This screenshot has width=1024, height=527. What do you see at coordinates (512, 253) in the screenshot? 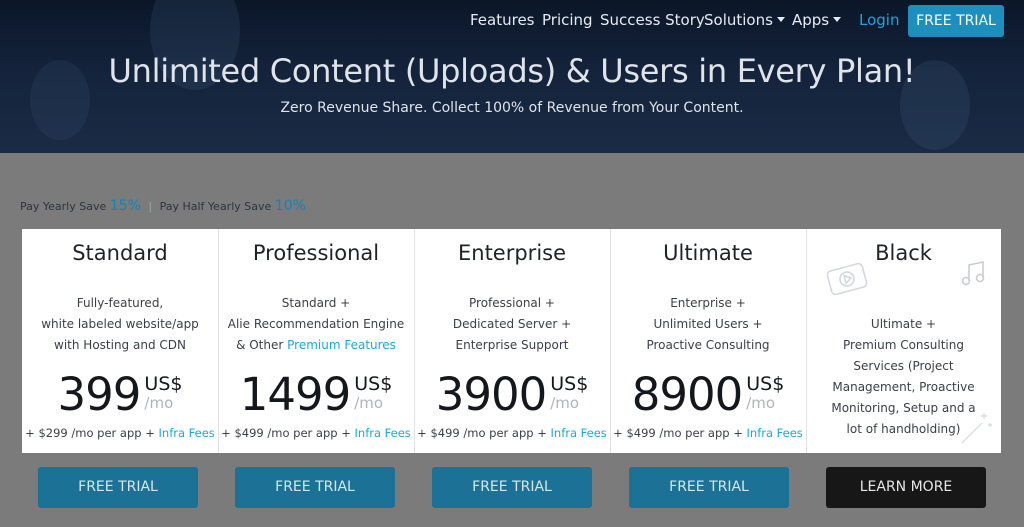
I see `plan-name: Enterprise` at bounding box center [512, 253].